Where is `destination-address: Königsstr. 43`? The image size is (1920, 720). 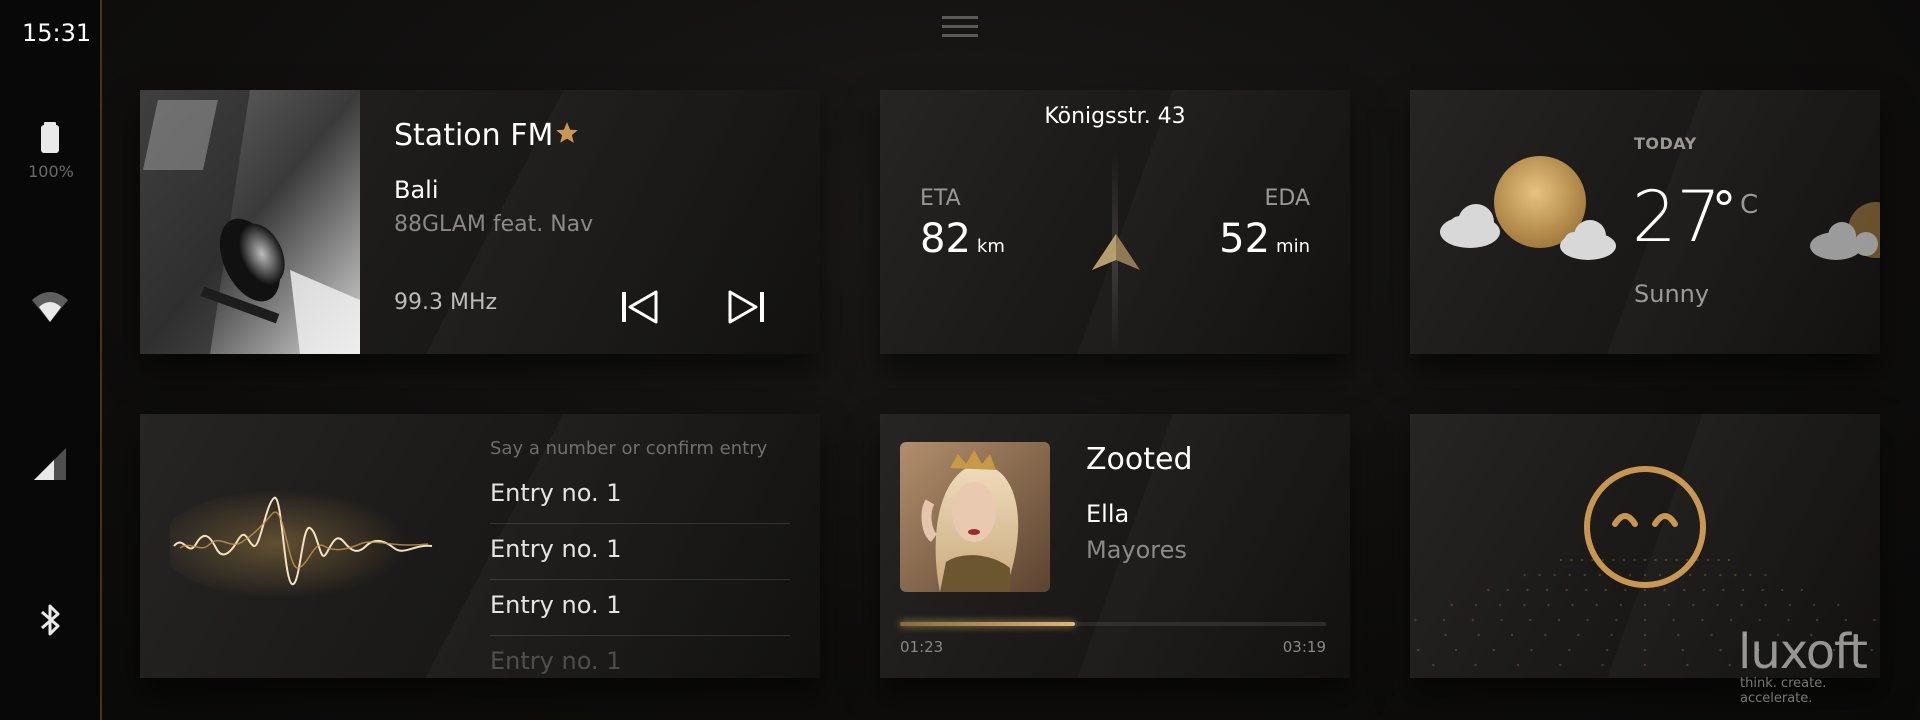
destination-address: Königsstr. 43 is located at coordinates (1115, 116).